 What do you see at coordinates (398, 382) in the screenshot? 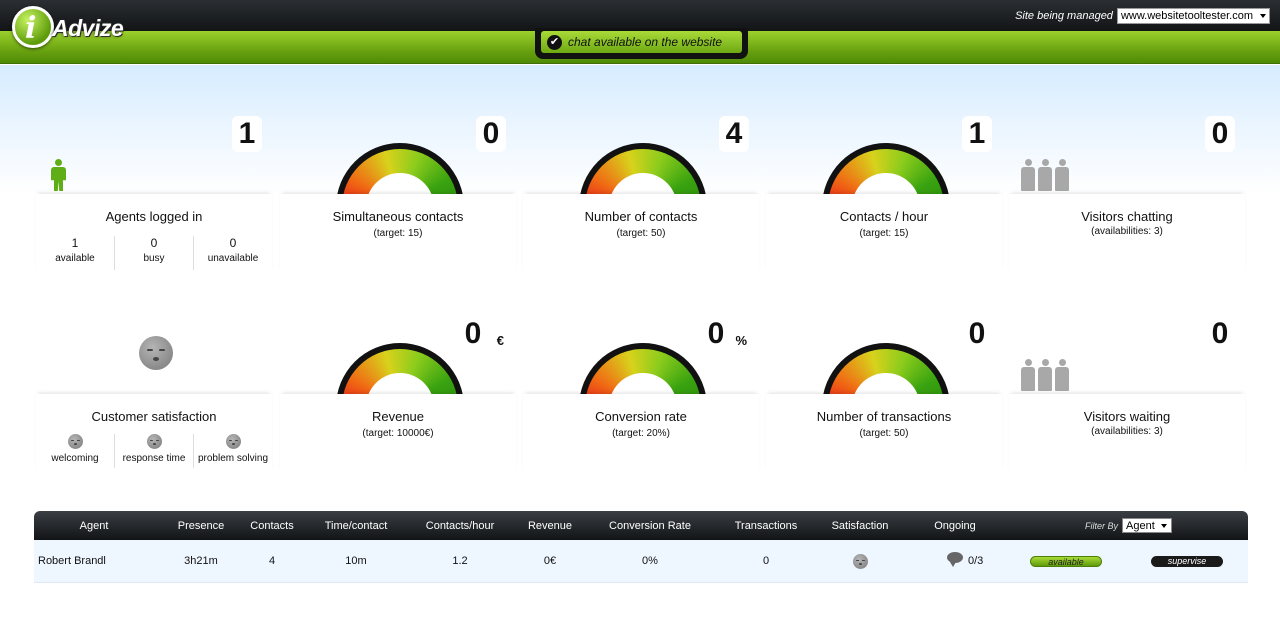
I see `tile-revenue: 0 € Revenue (target: 10000€)` at bounding box center [398, 382].